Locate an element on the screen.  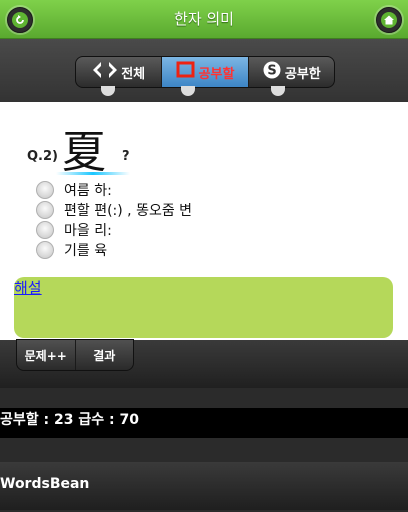
action-button-group: 문제++ 결과 is located at coordinates (75, 355).